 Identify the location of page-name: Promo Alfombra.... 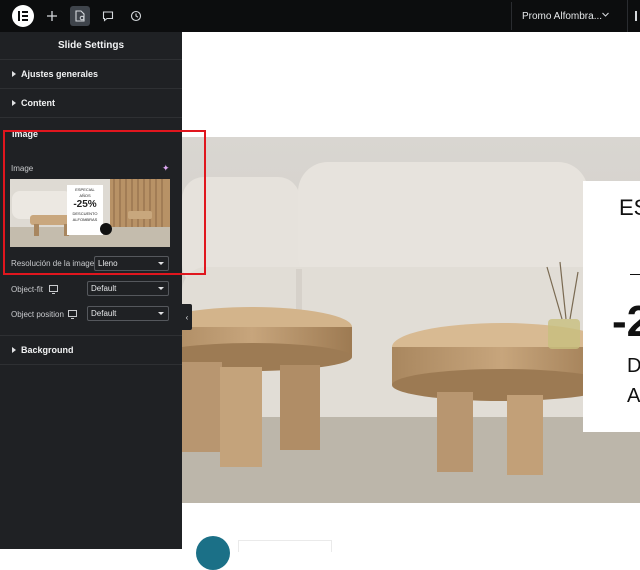
(562, 16).